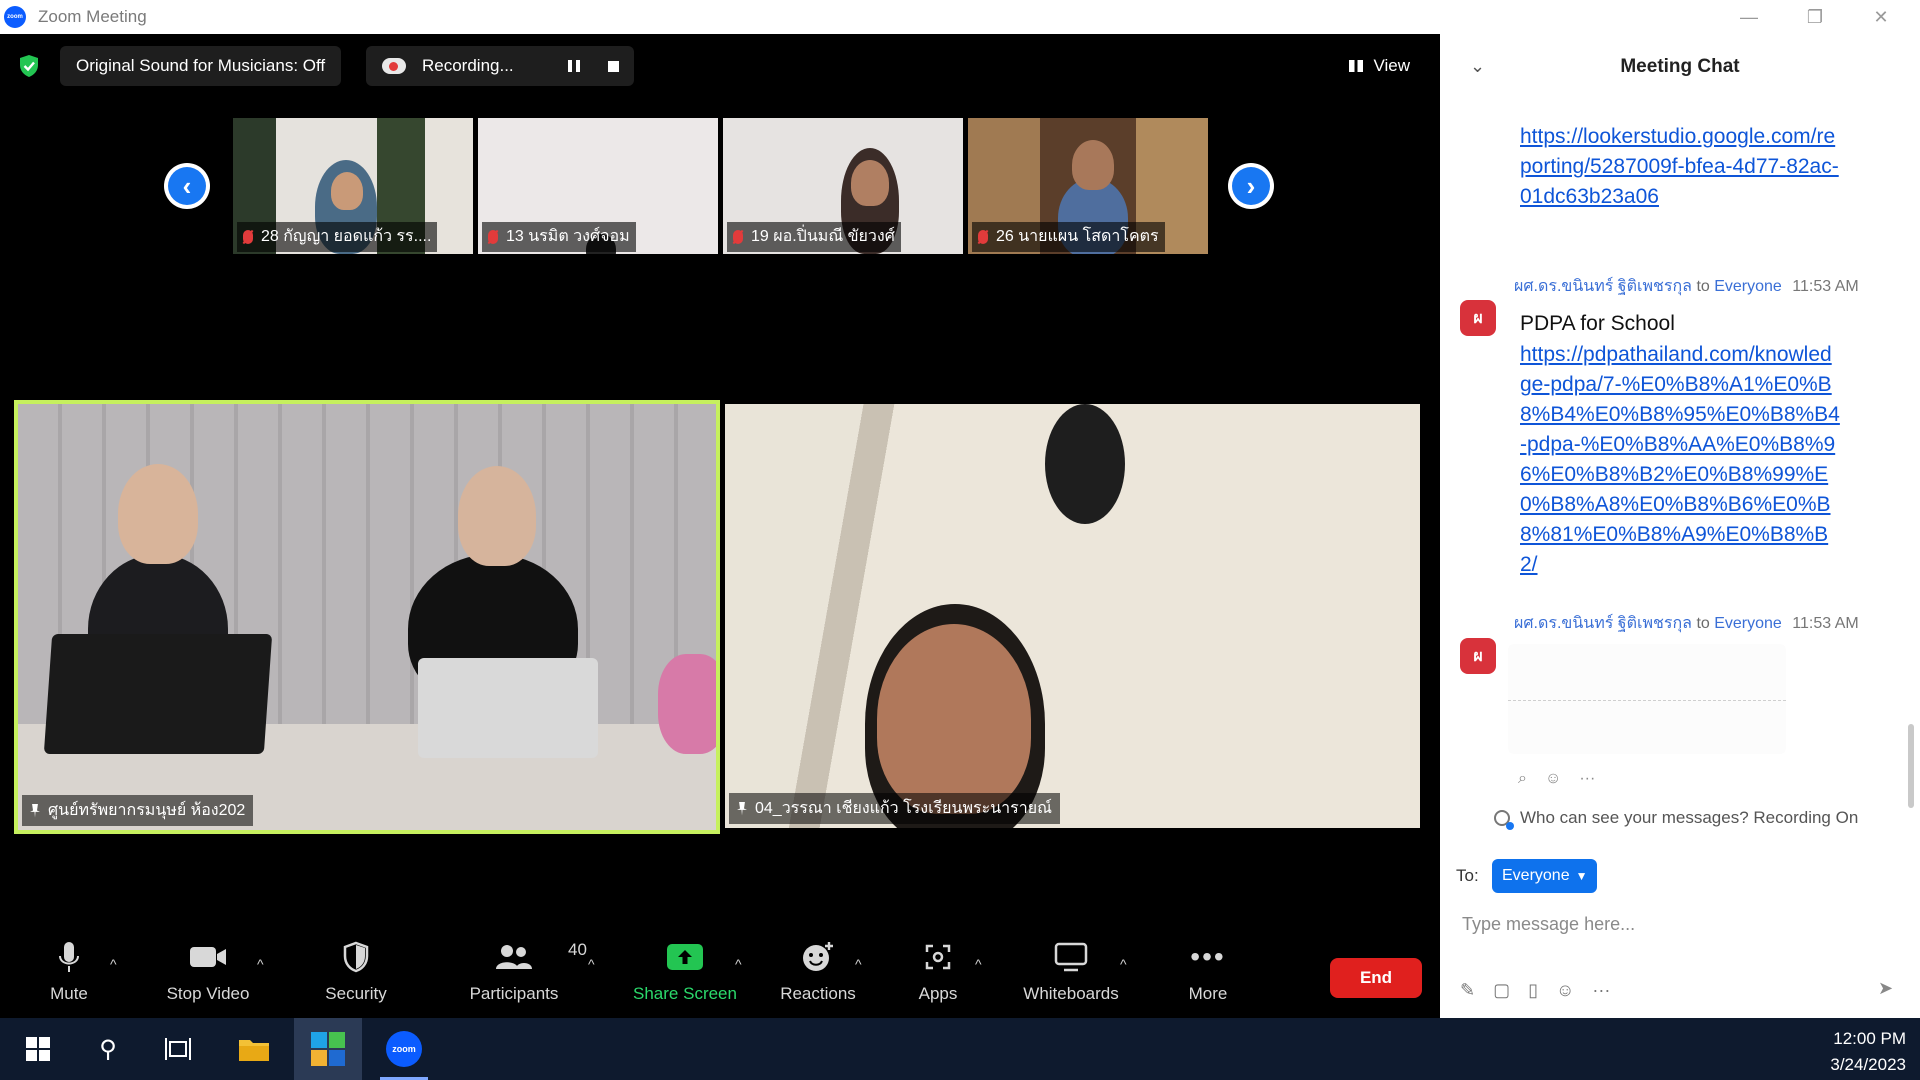 Image resolution: width=1920 pixels, height=1080 pixels. Describe the element at coordinates (367, 617) in the screenshot. I see `active-speaker-video: ศูนย์ทรัพยากรมนุษย์ ห้อง202` at that location.